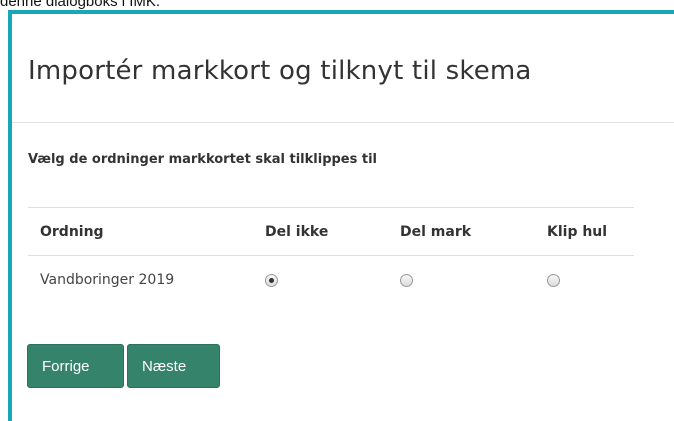  What do you see at coordinates (280, 71) in the screenshot?
I see `dialog-title: Importér markkort og tilknyt til skema` at bounding box center [280, 71].